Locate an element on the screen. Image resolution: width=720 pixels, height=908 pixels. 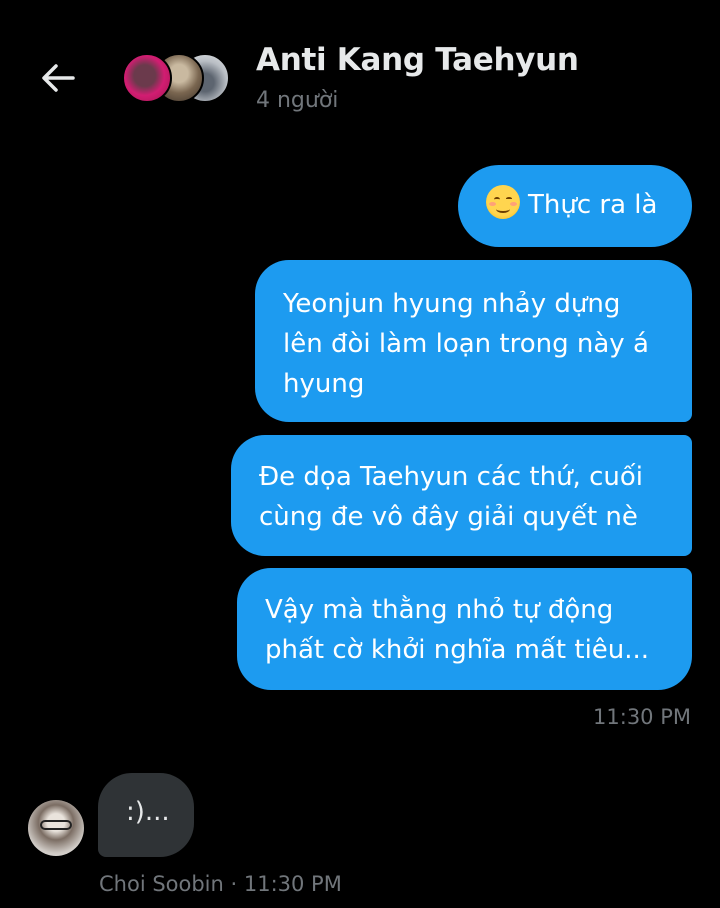
message-text: Thực ra là is located at coordinates (593, 205).